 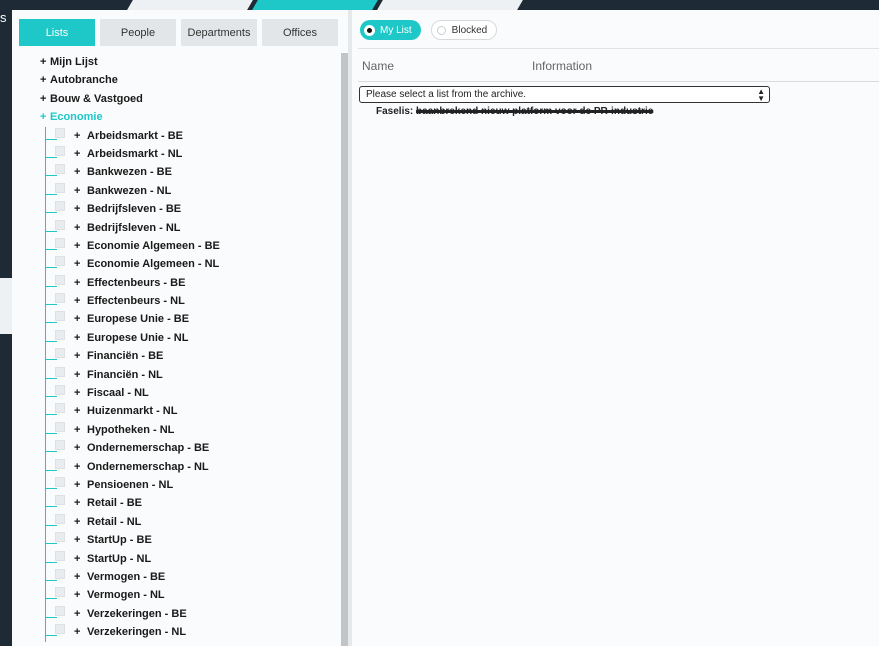 I want to click on tree-item: + Vermogen - NL, so click(x=176, y=595).